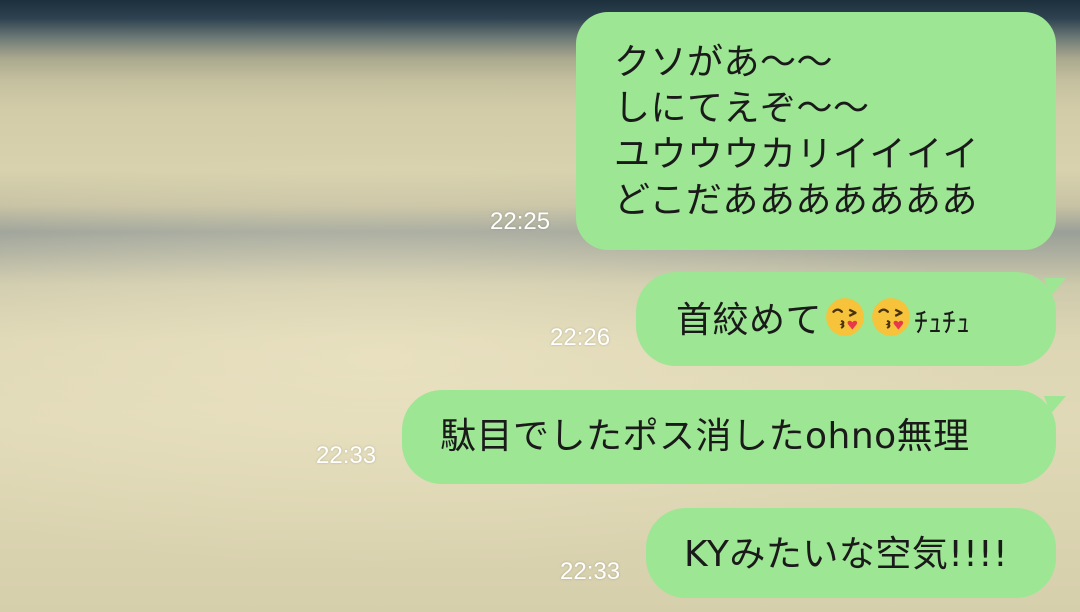 This screenshot has height=612, width=1080. I want to click on message: 首絞めて ﾁｭﾁｭ 22:26, so click(803, 319).